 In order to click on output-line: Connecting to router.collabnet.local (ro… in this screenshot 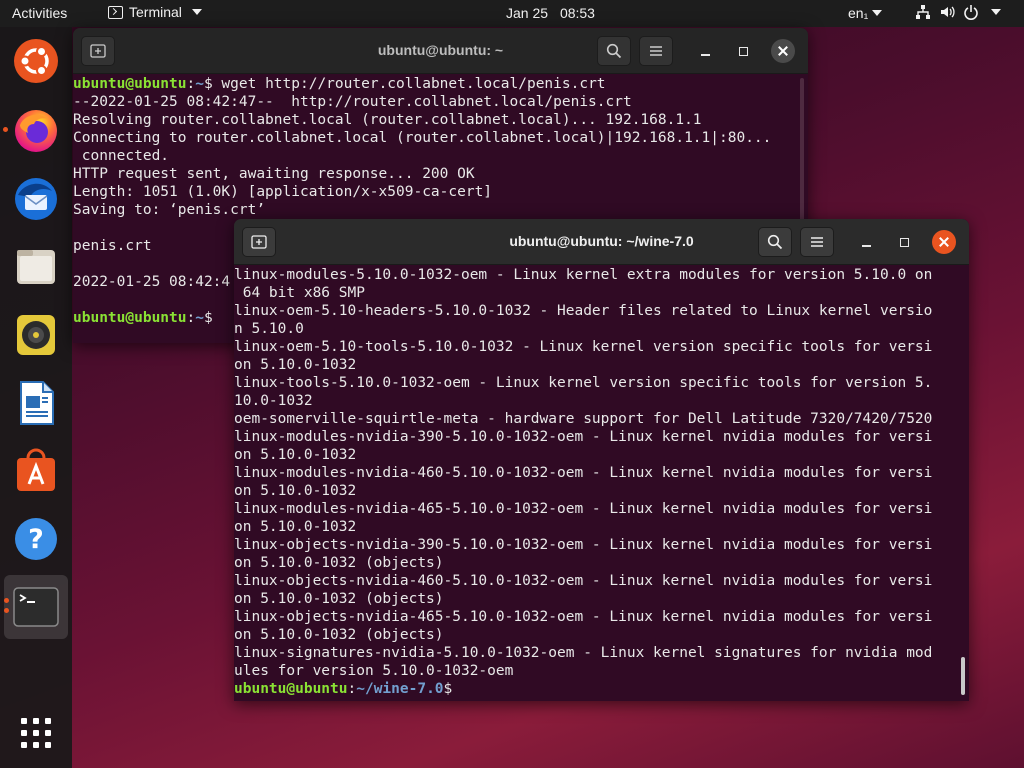, I will do `click(435, 138)`.